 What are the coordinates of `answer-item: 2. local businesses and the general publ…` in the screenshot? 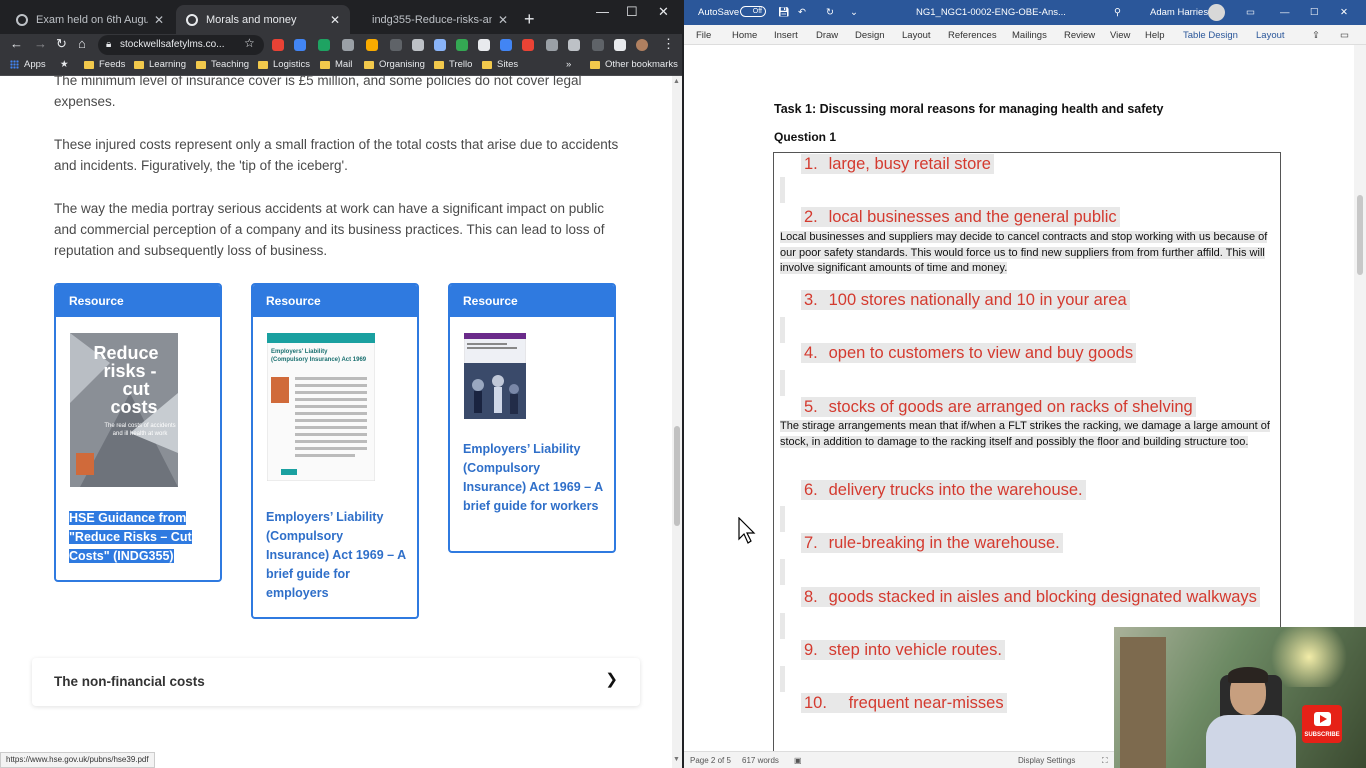 It's located at (960, 217).